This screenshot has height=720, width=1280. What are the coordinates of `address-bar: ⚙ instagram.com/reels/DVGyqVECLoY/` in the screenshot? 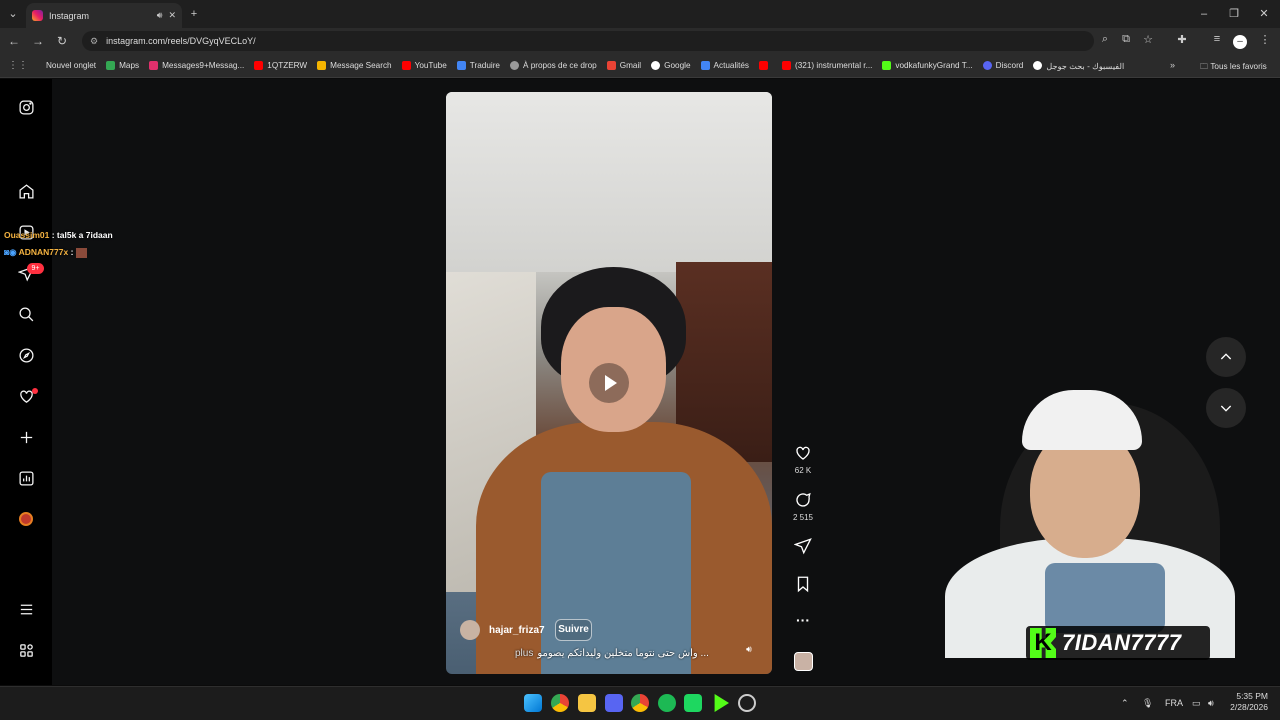 It's located at (588, 41).